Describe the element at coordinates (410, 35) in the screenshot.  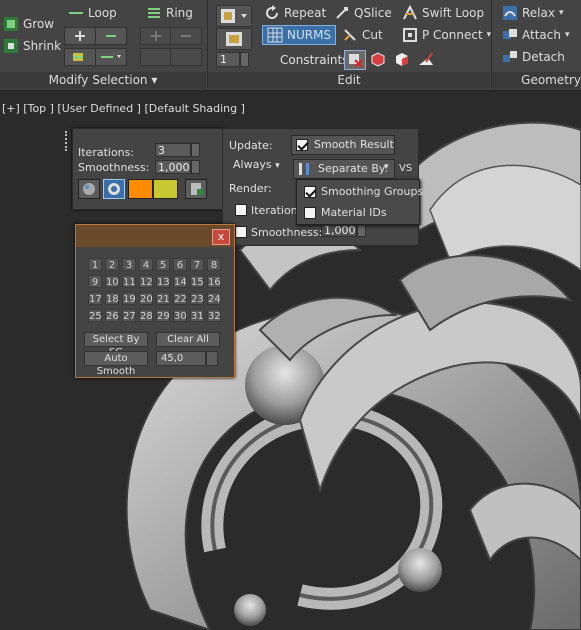
I see `p-connect-icon` at that location.